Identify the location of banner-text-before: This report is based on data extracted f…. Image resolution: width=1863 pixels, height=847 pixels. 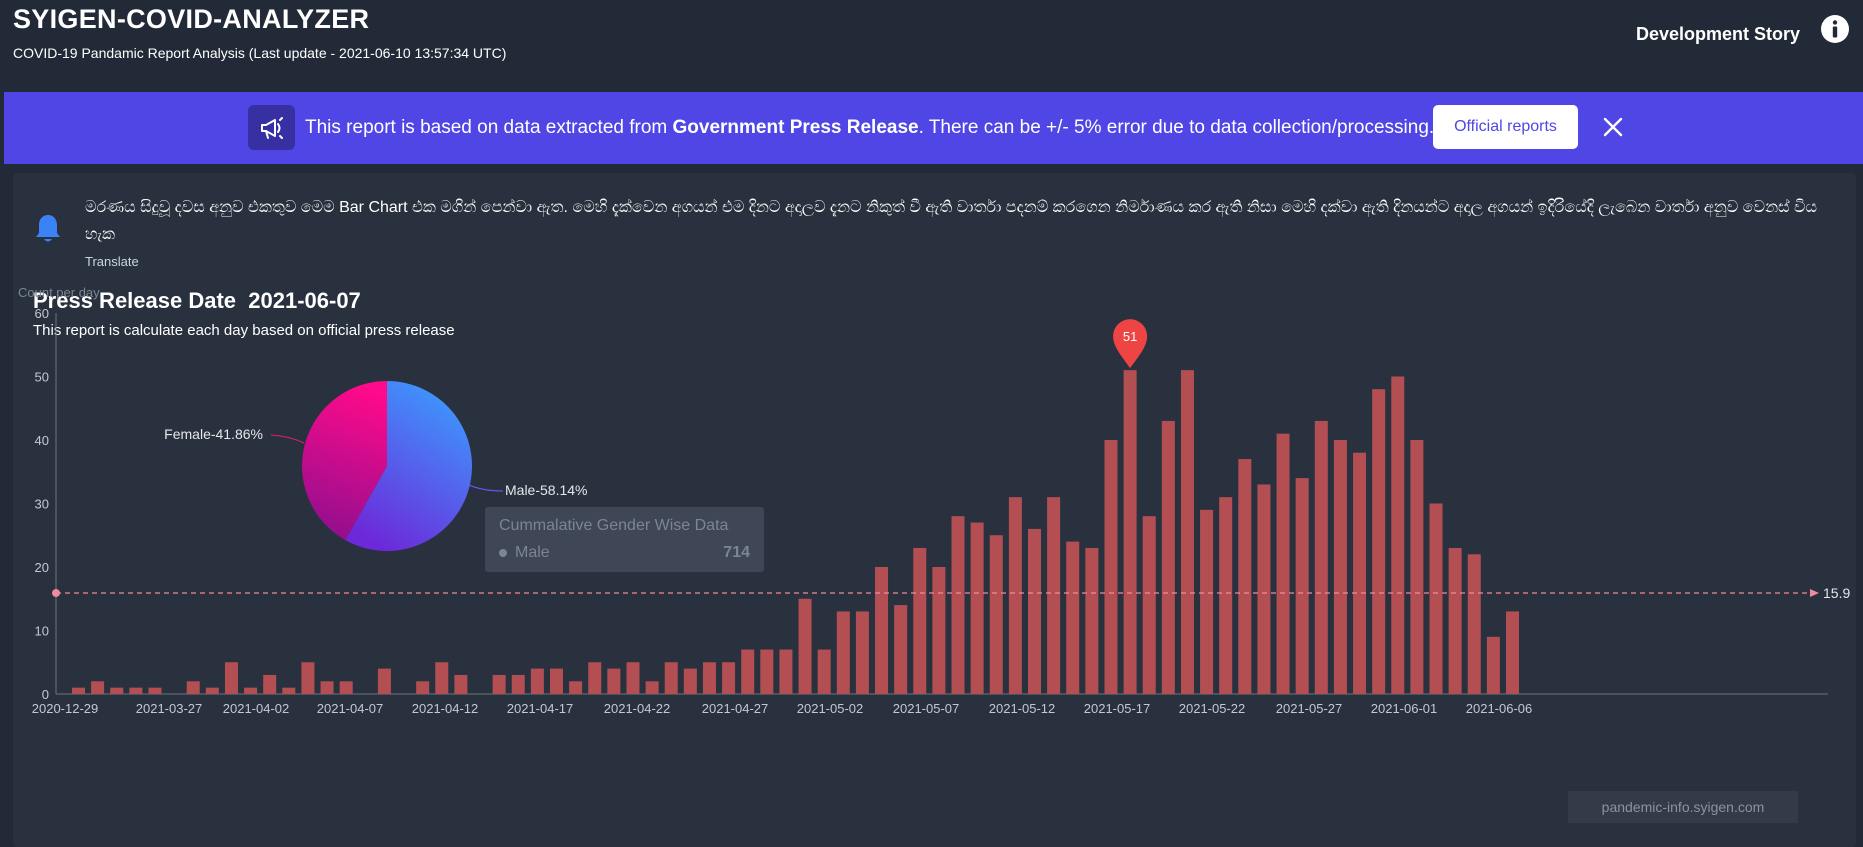
(489, 127).